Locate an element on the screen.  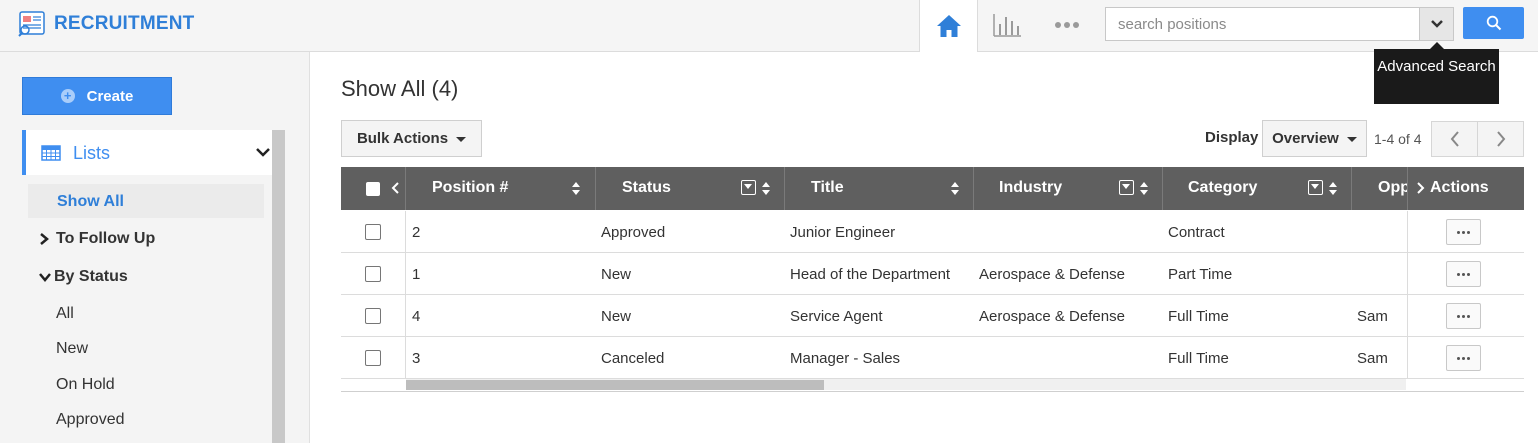
search-box is located at coordinates (1279, 24).